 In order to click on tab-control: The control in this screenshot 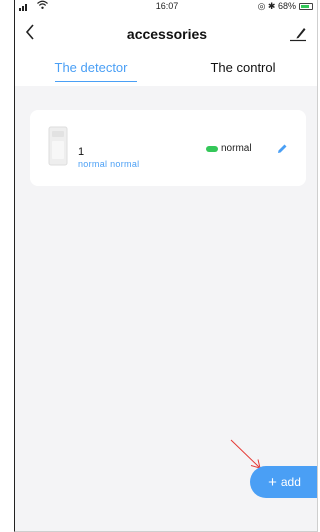, I will do `click(242, 70)`.